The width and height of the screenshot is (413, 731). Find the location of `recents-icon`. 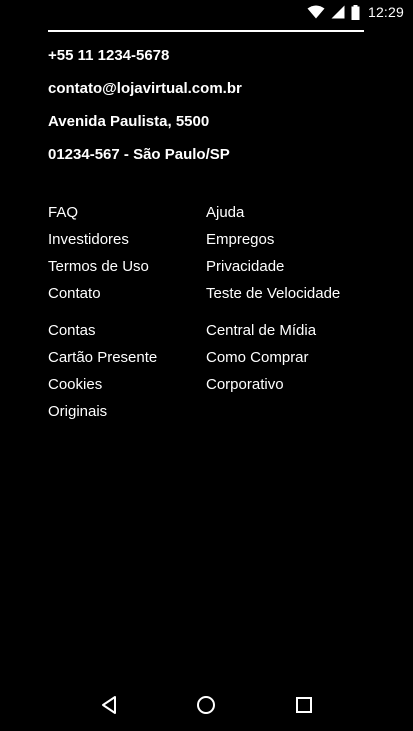

recents-icon is located at coordinates (304, 707).